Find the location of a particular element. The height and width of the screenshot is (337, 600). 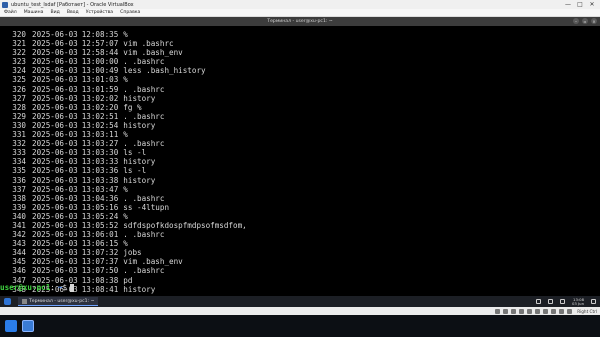

terminal-minimize-icon: – is located at coordinates (576, 21).